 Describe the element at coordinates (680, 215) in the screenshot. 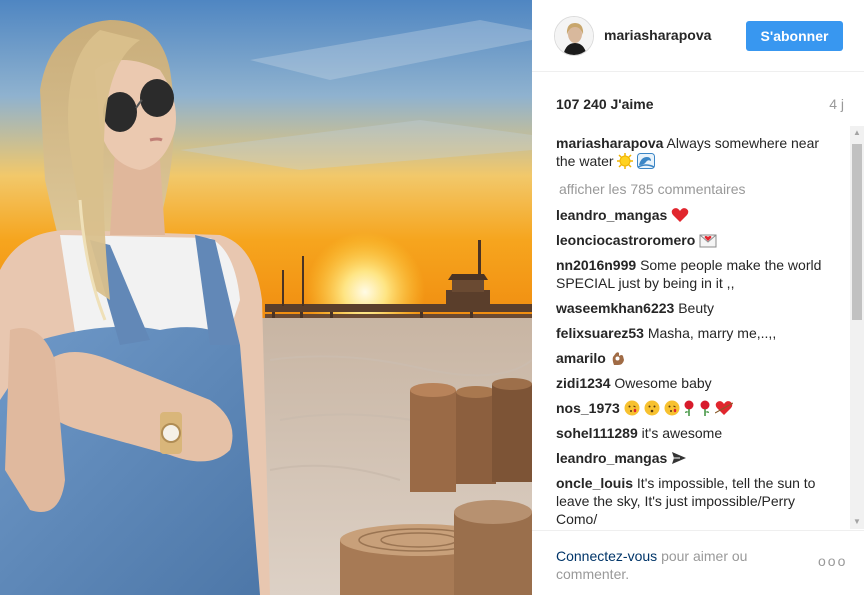

I see `heart-icon` at that location.